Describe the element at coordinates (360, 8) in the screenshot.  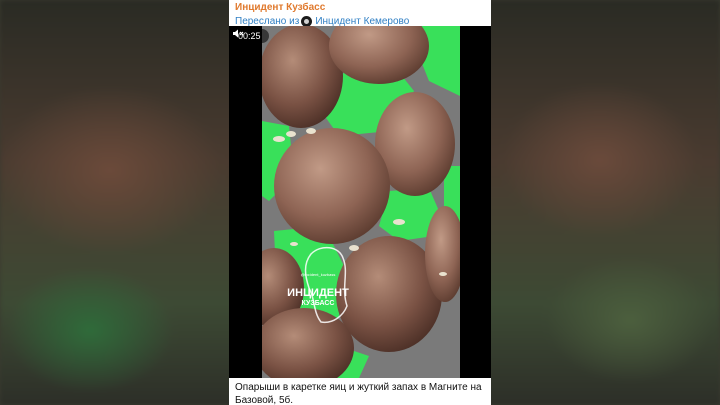
I see `channel-name-link: Инцидент Кузбасс` at that location.